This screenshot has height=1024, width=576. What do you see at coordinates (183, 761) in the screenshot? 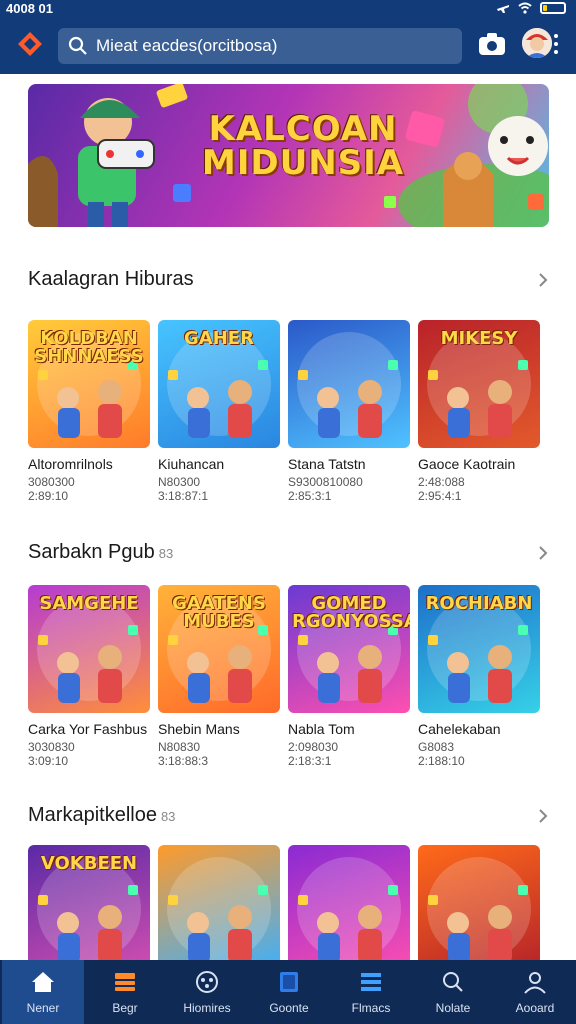
I see `game-meta: 3:18:88:3` at bounding box center [183, 761].